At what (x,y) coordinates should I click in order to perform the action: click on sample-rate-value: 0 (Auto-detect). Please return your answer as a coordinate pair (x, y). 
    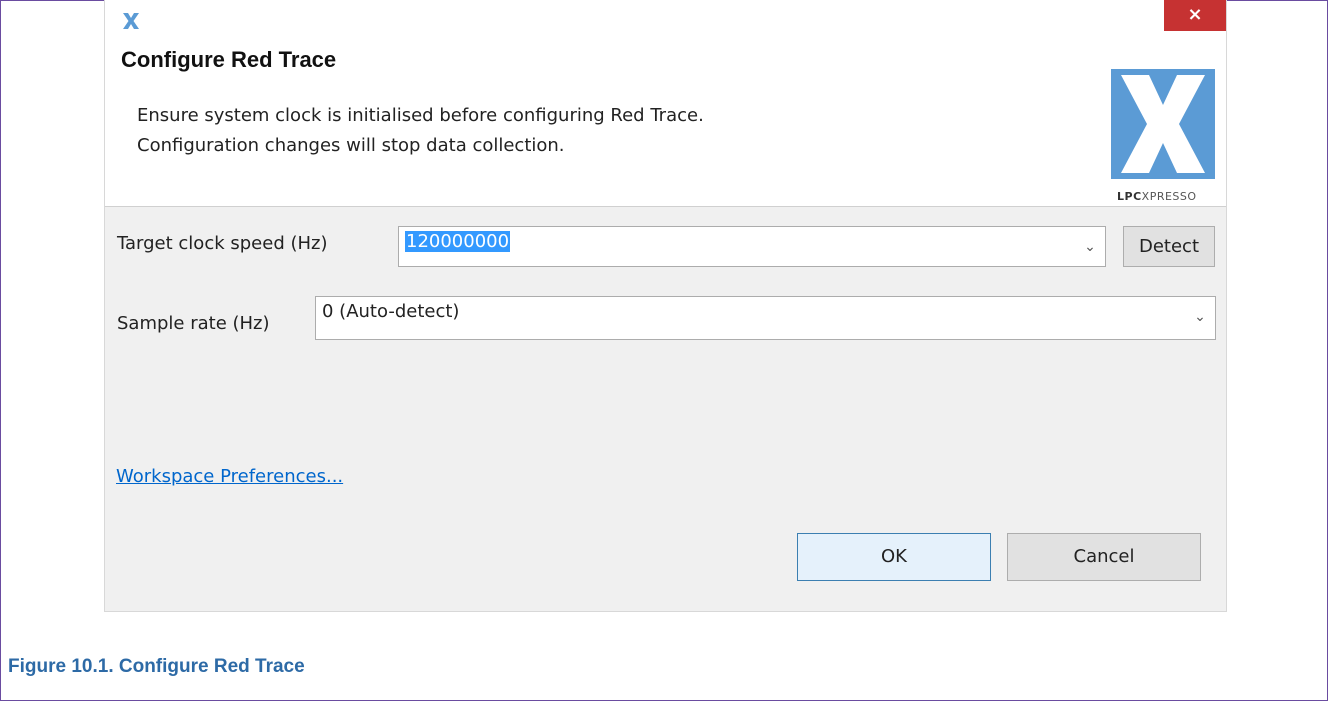
    Looking at the image, I should click on (390, 311).